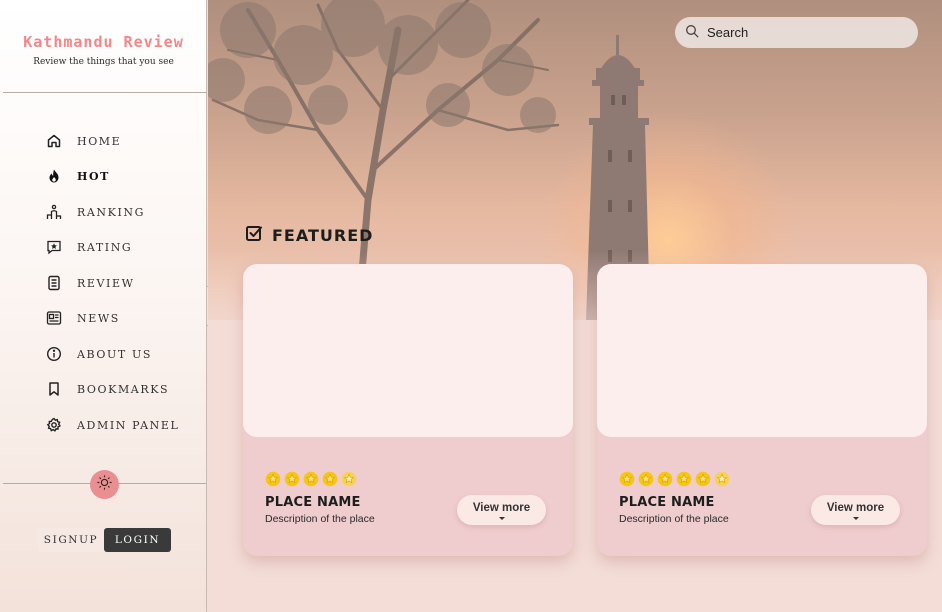  I want to click on sidebar-item-ranking: RANKING, so click(119, 212).